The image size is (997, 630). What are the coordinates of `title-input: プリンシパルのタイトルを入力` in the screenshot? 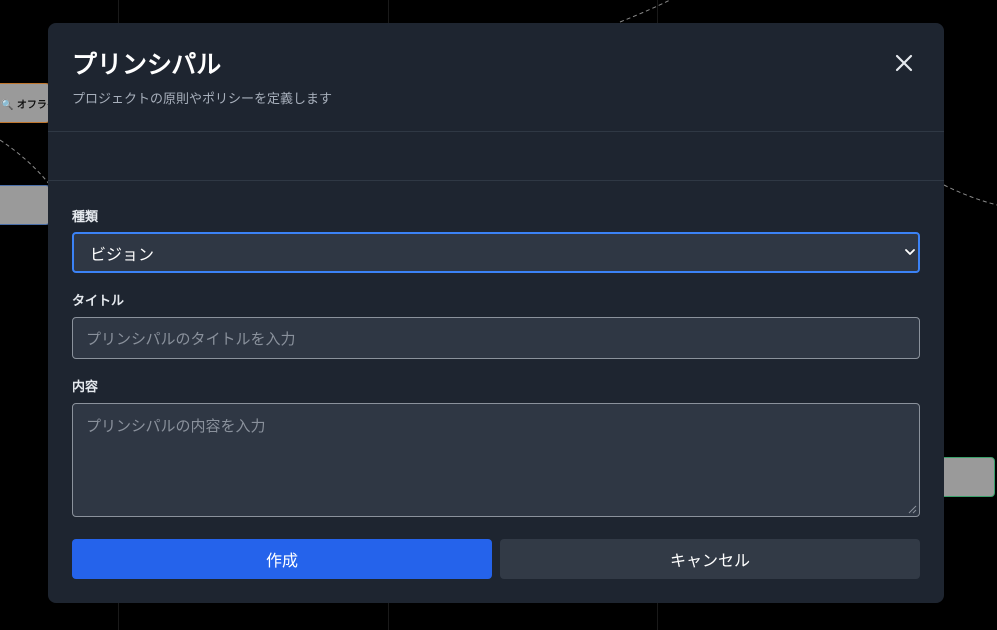 It's located at (496, 338).